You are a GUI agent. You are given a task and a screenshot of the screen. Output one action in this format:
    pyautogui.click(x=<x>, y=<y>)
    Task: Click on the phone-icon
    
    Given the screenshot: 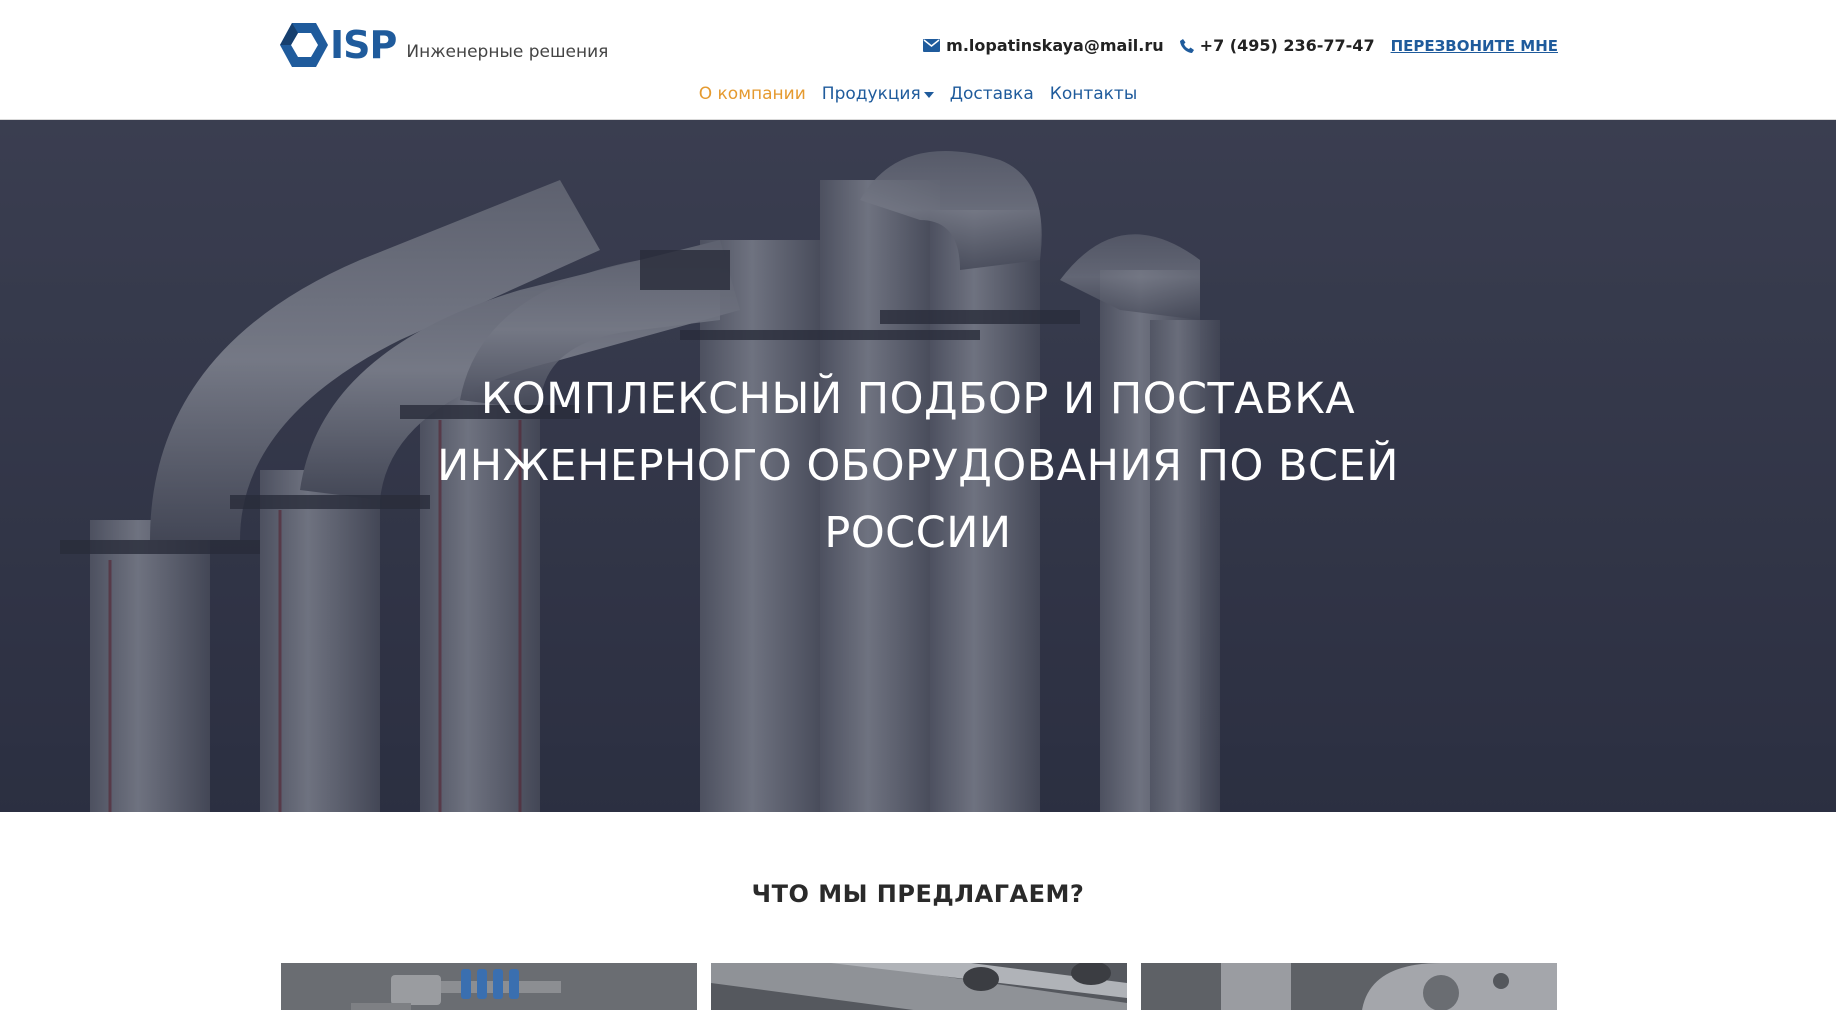 What is the action you would take?
    pyautogui.click(x=1186, y=45)
    